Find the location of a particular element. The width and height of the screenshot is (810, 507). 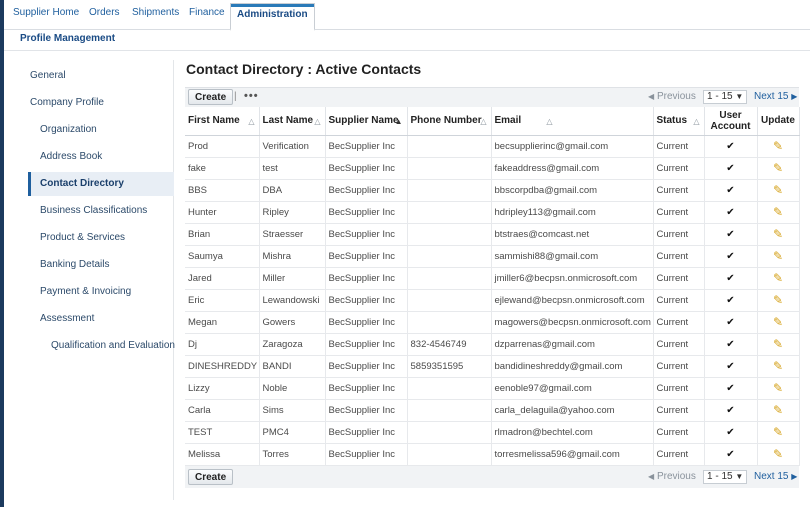

last-name-cell: Sims is located at coordinates (292, 410).